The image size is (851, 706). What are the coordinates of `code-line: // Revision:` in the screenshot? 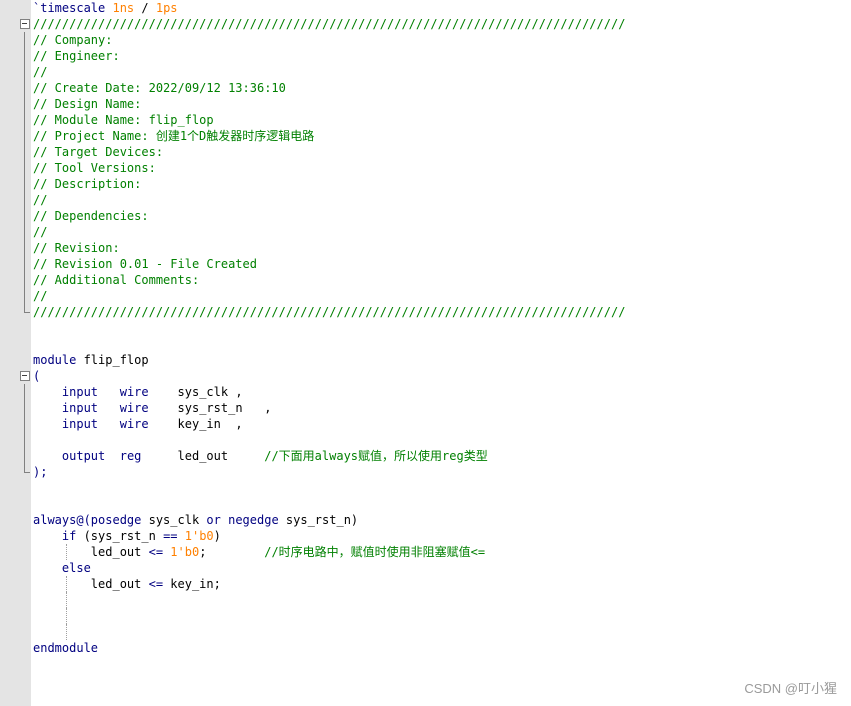 It's located at (425, 248).